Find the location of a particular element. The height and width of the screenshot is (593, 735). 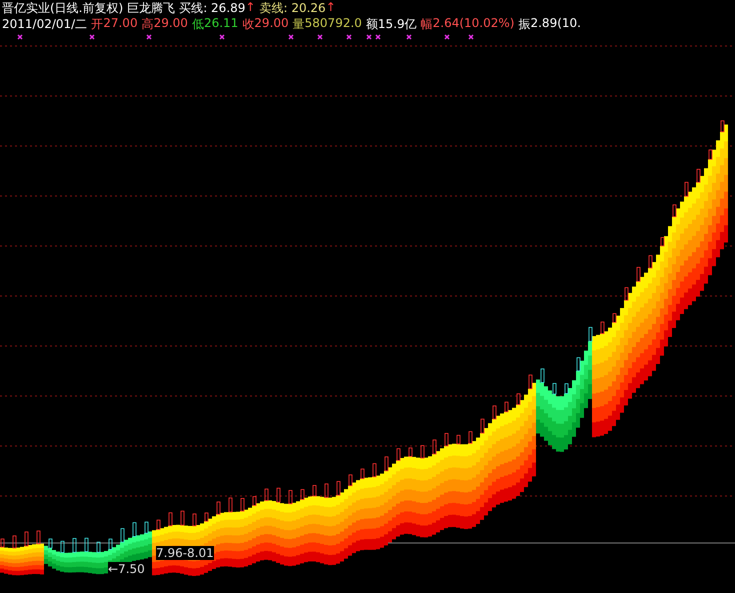

quote-value: 580792.0 is located at coordinates (333, 24).